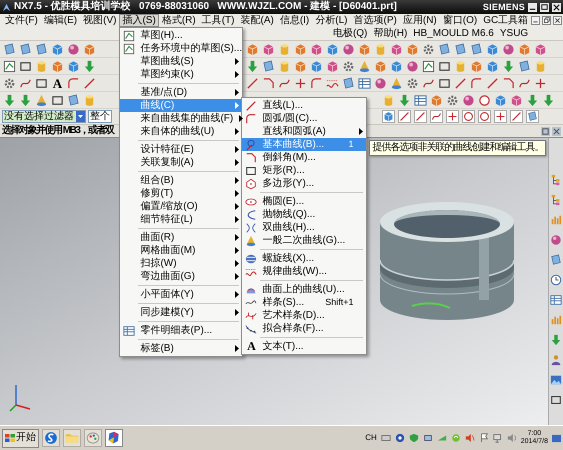 The height and width of the screenshot is (450, 563). Describe the element at coordinates (57, 83) in the screenshot. I see `text-tool-button: A` at that location.